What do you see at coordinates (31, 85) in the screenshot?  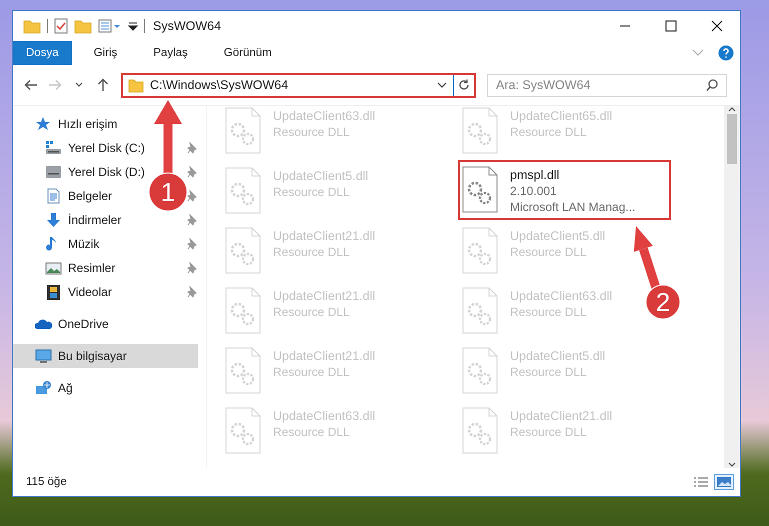 I see `back-arrow-icon` at bounding box center [31, 85].